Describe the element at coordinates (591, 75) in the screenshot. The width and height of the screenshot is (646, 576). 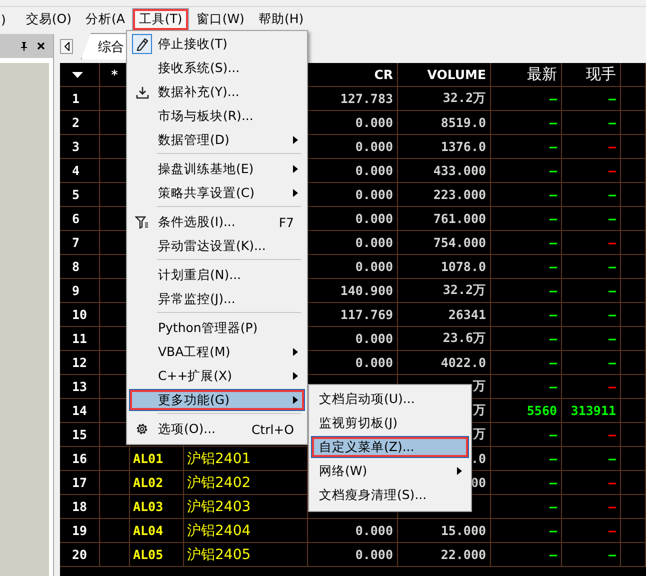
I see `column-header: 现手` at that location.